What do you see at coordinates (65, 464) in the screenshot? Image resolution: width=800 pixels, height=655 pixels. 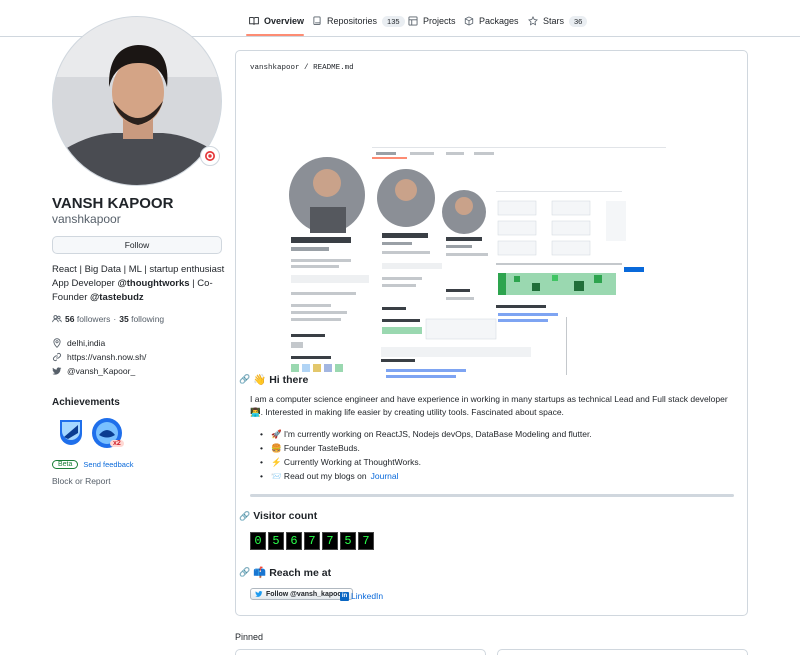 I see `beta-label: Beta` at bounding box center [65, 464].